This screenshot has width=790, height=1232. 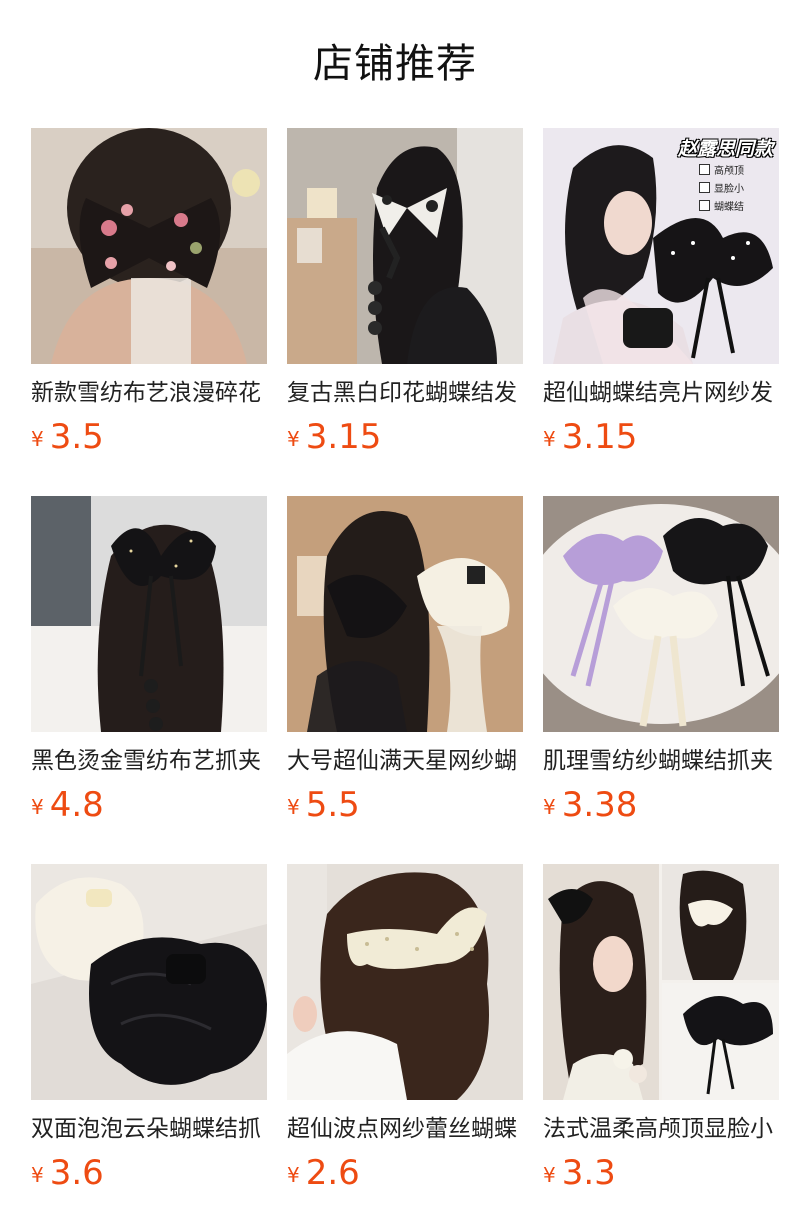 I want to click on product-card: 双面泡泡云朵蝴蝶结抓 ¥3.6, so click(x=149, y=1032).